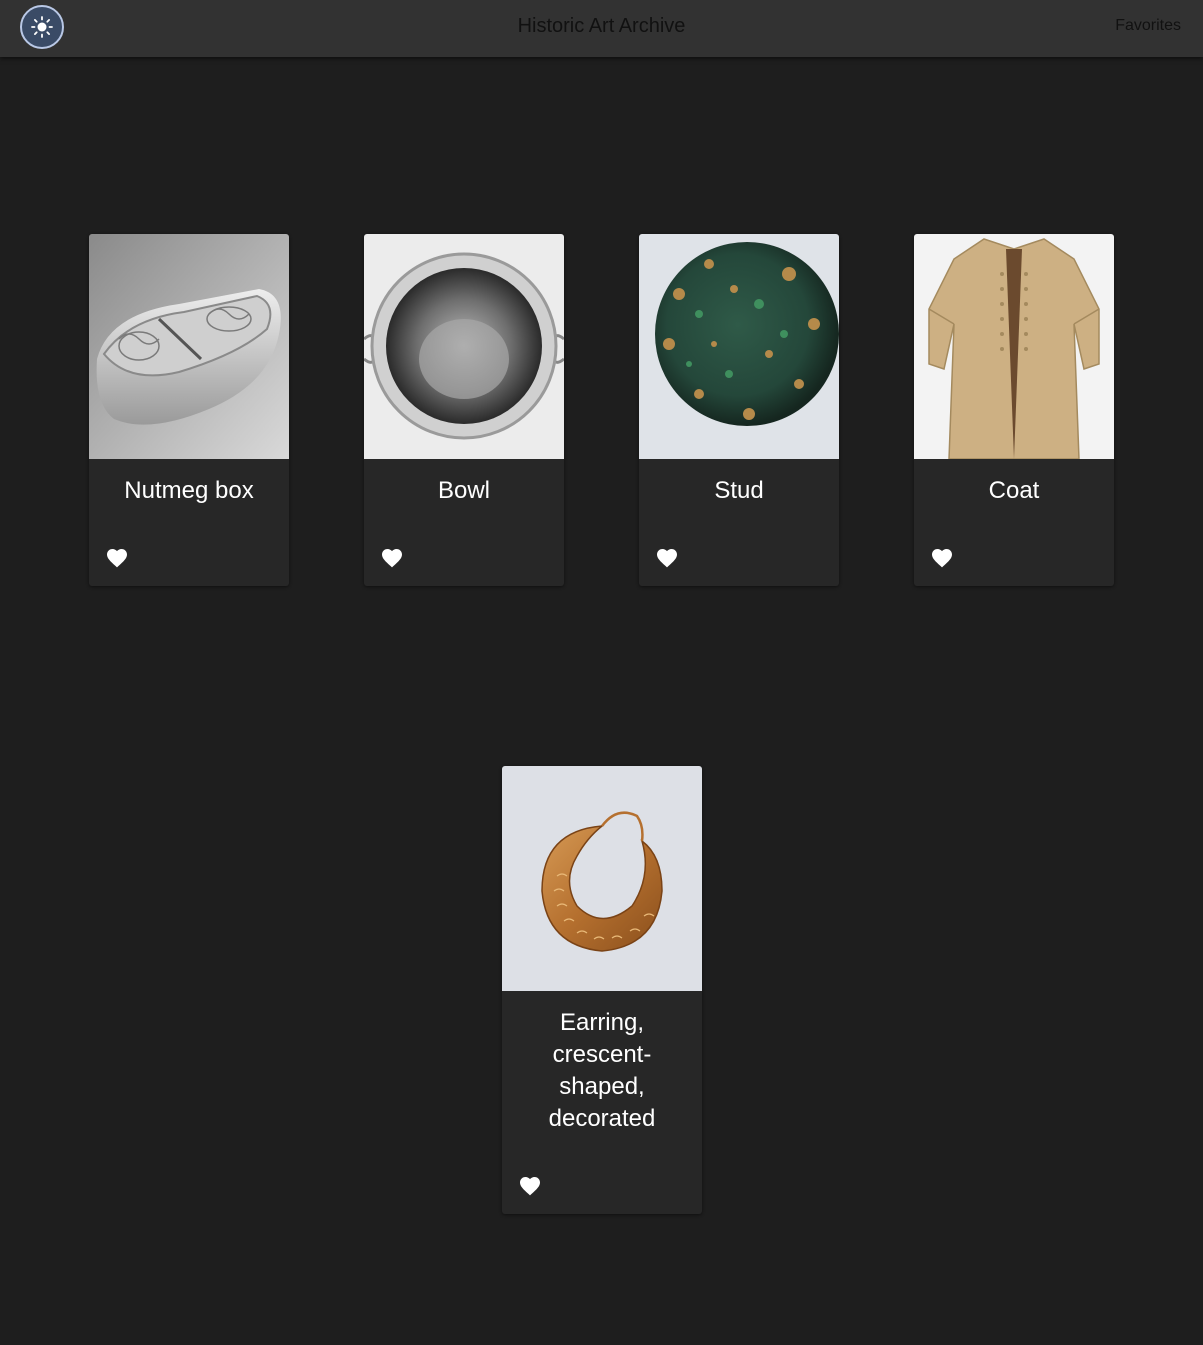  I want to click on artwork-card: Stud, so click(739, 410).